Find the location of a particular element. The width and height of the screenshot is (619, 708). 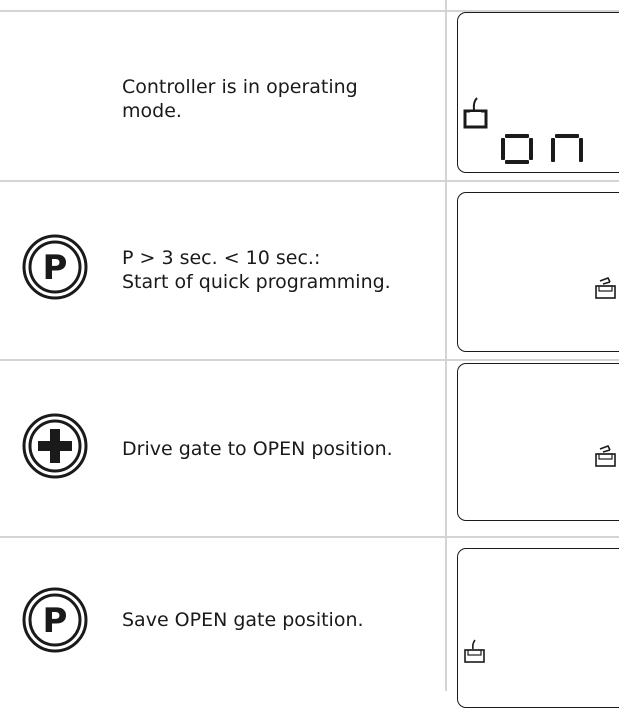

step-description: Save OPEN gate position. is located at coordinates (274, 620).